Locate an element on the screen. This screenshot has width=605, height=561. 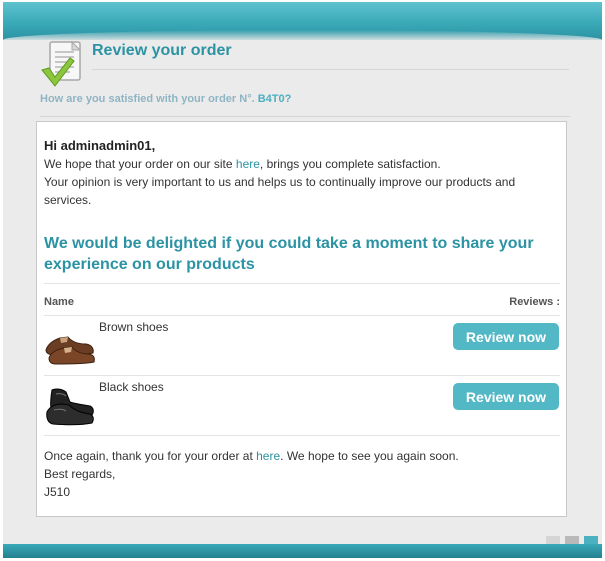
header-band is located at coordinates (302, 21).